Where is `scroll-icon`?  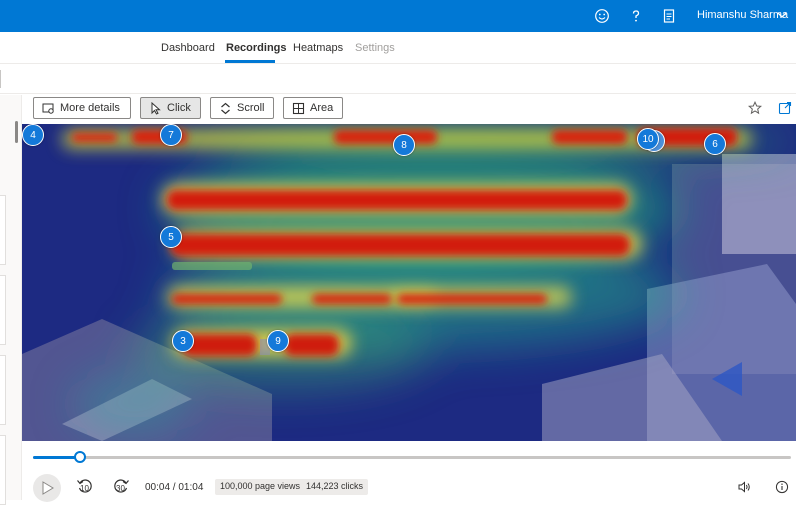 scroll-icon is located at coordinates (225, 108).